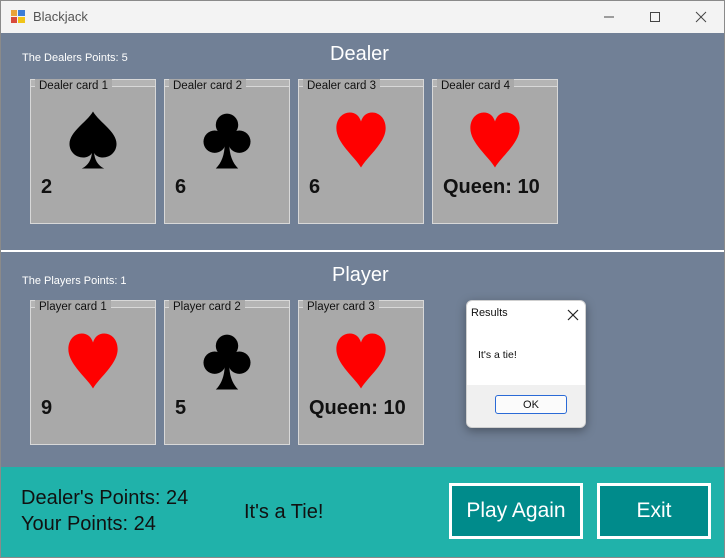 The image size is (725, 558). I want to click on close-button, so click(701, 17).